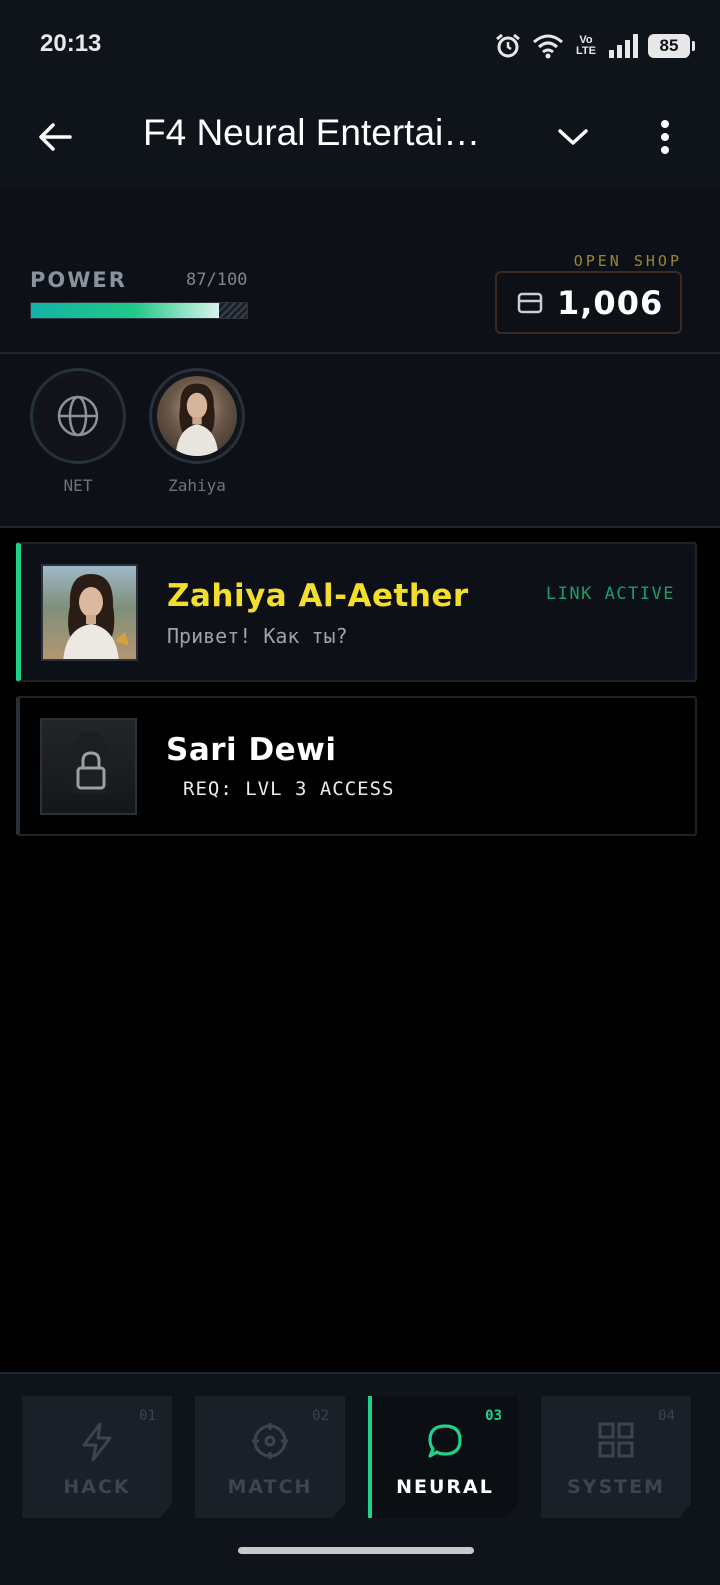 The height and width of the screenshot is (1585, 720). What do you see at coordinates (530, 302) in the screenshot?
I see `card-icon` at bounding box center [530, 302].